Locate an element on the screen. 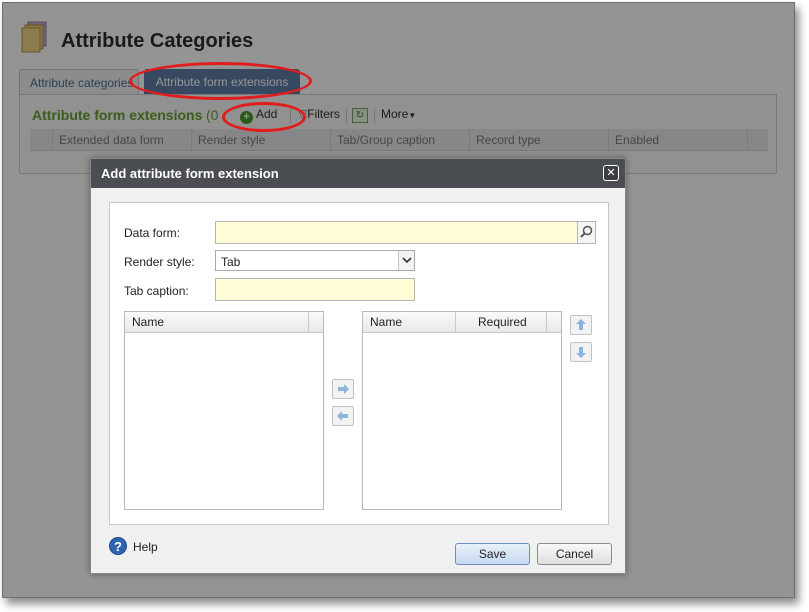 Image resolution: width=809 pixels, height=612 pixels. arrow-up-icon is located at coordinates (581, 324).